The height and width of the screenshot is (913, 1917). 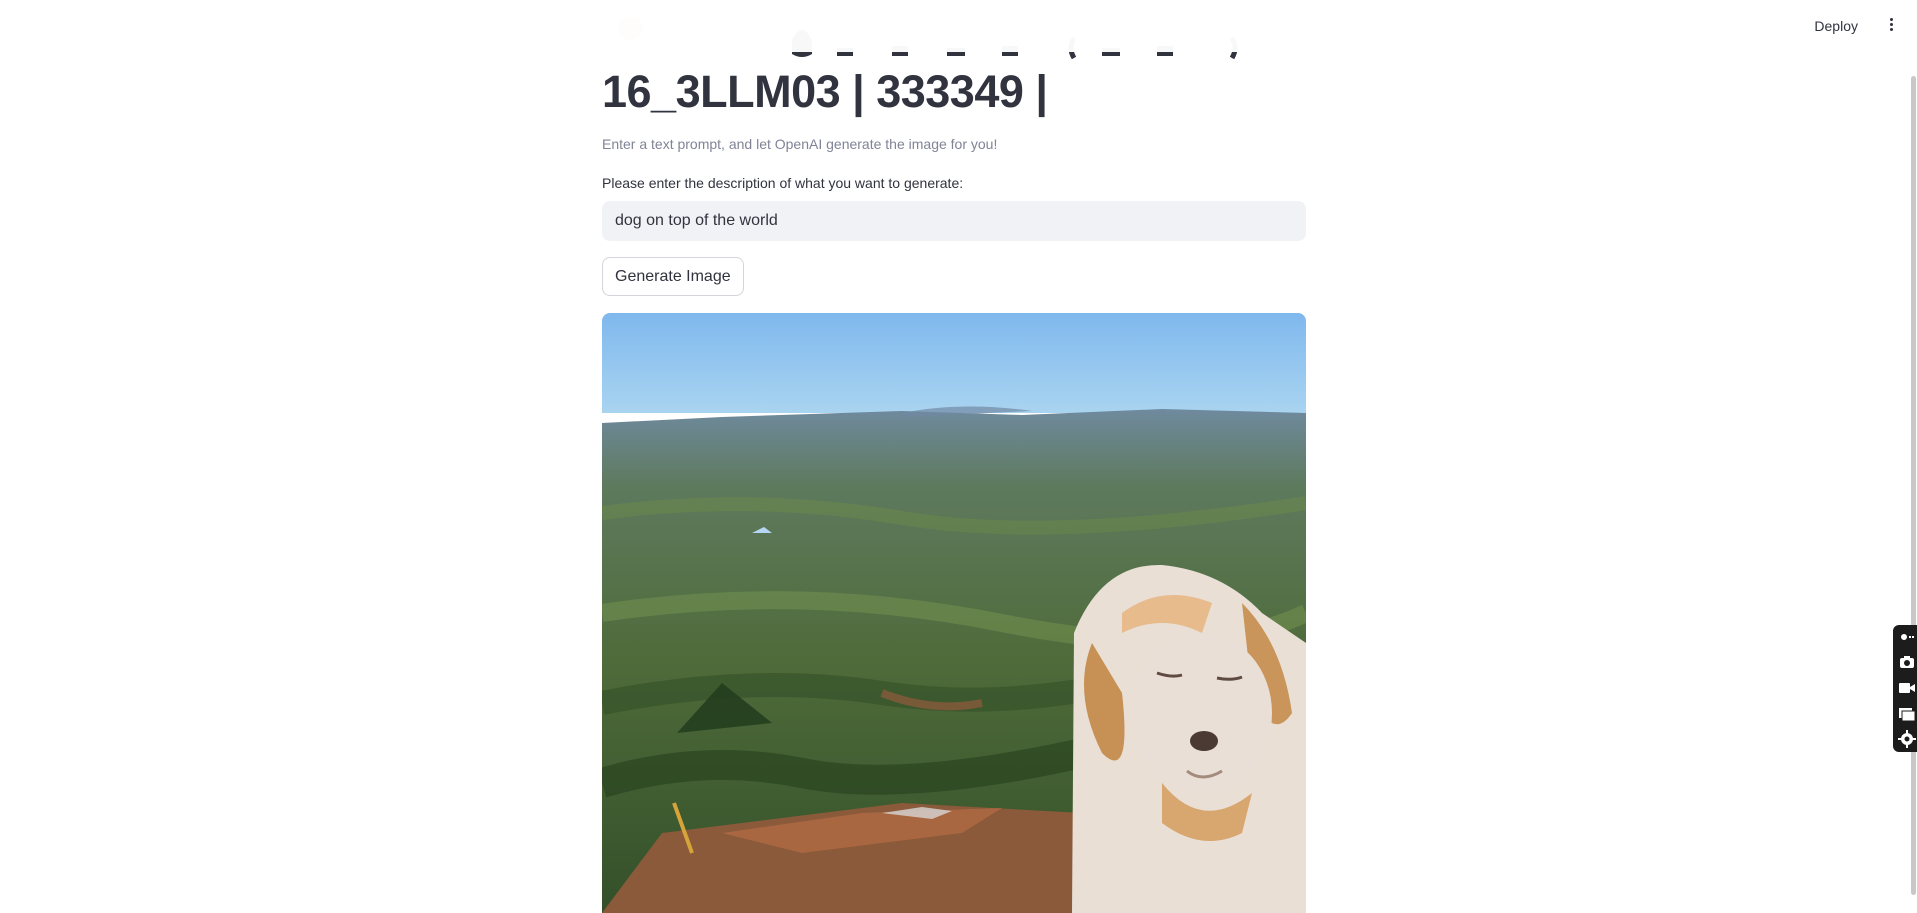 What do you see at coordinates (1913, 485) in the screenshot?
I see `page-scrollbar` at bounding box center [1913, 485].